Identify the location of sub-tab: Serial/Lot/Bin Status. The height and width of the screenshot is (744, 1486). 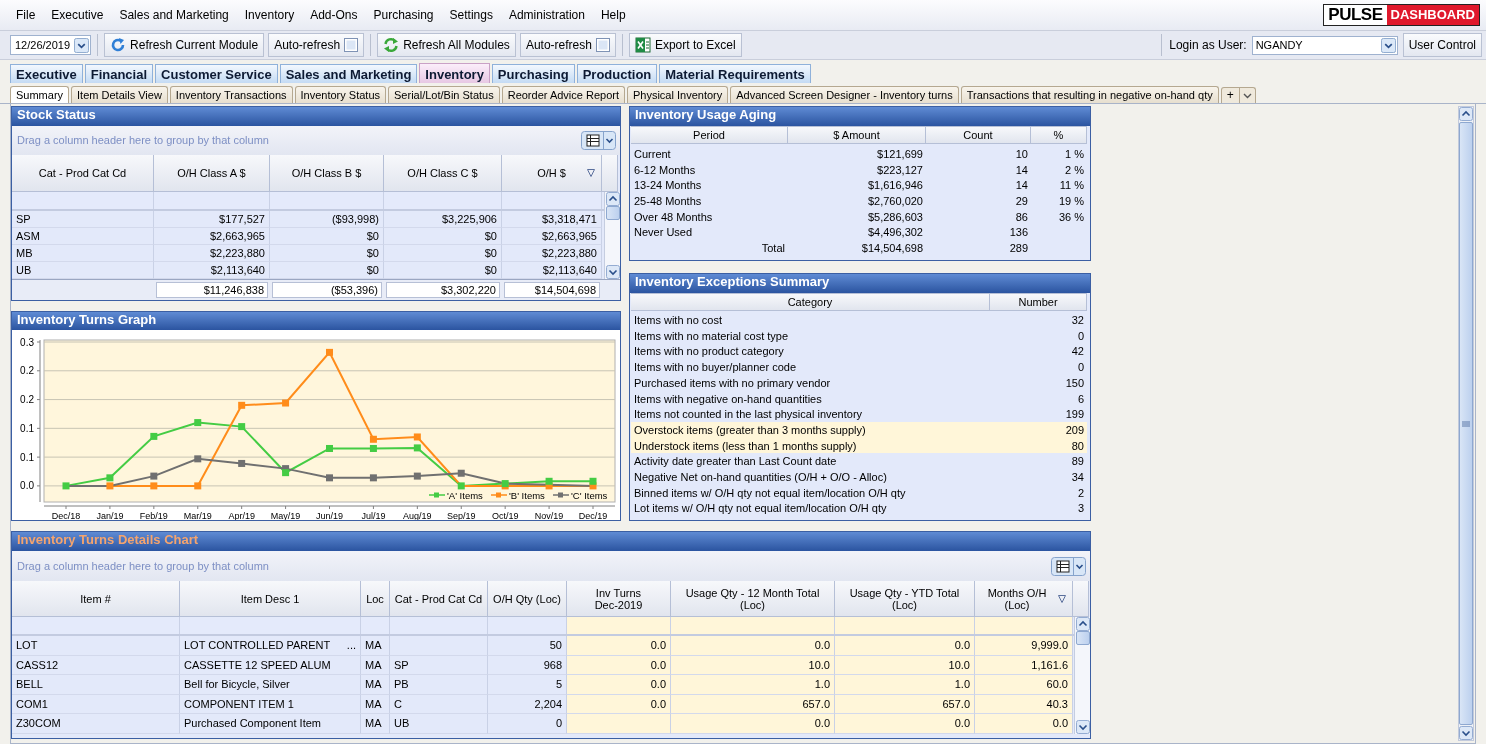
(444, 94).